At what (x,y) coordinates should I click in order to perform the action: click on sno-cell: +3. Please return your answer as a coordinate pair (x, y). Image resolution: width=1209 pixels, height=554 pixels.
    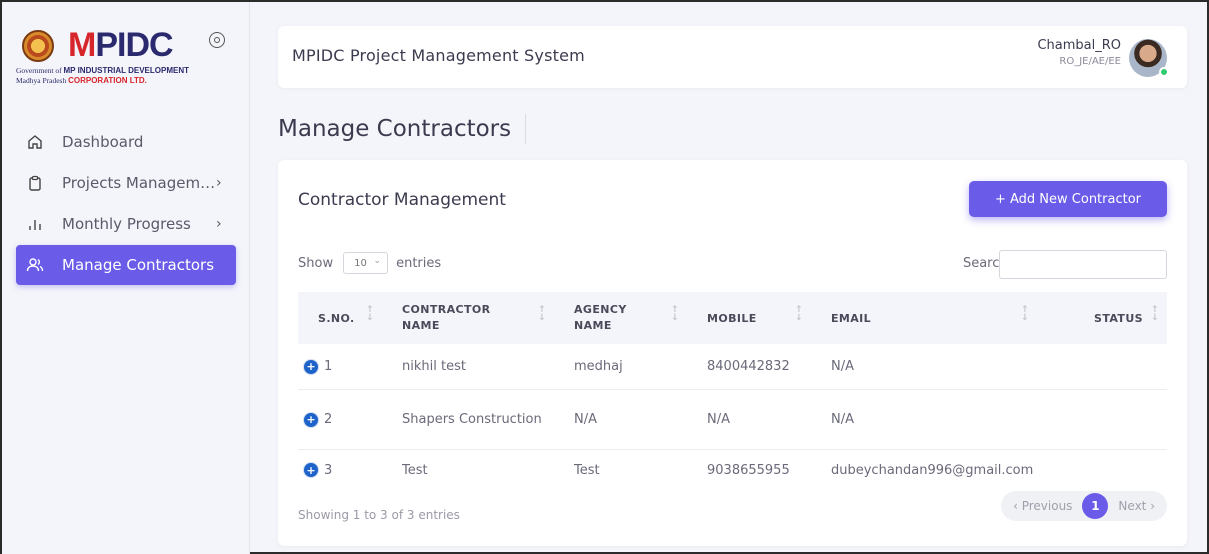
    Looking at the image, I should click on (340, 470).